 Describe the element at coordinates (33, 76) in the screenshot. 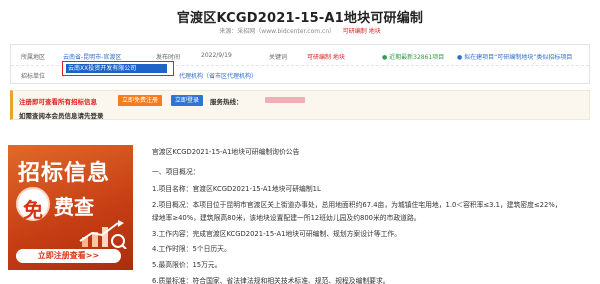

I see `company-label: 招标单位` at that location.